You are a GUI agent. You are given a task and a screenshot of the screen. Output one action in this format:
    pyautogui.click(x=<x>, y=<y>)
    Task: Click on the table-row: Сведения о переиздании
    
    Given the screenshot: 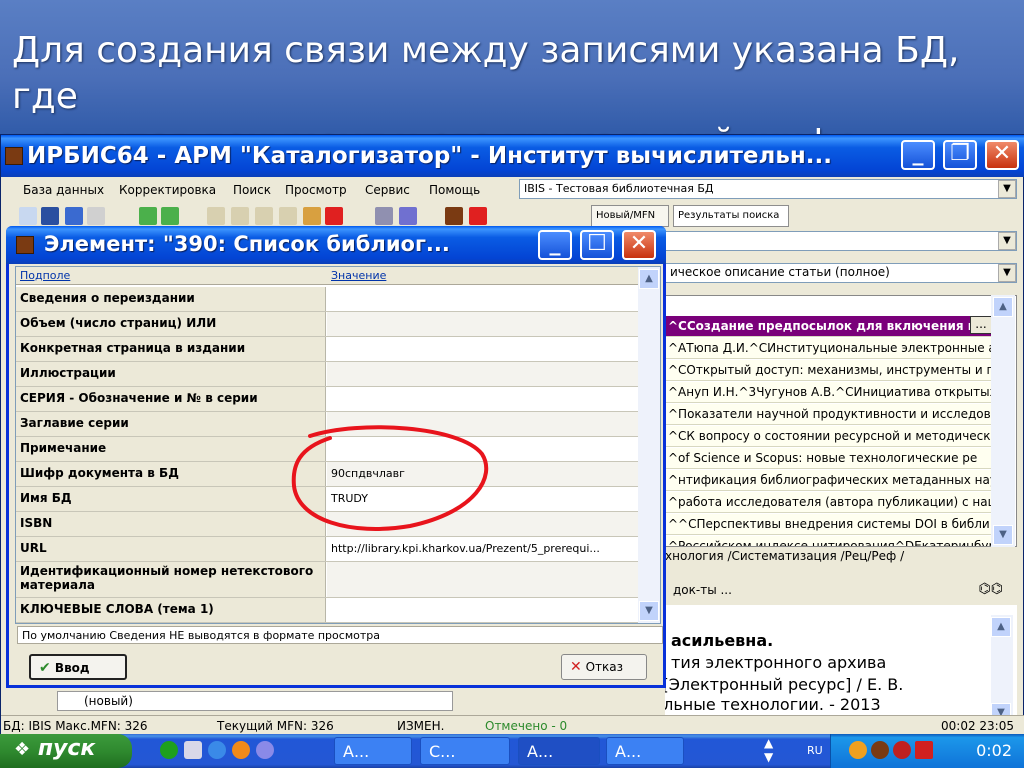 What is the action you would take?
    pyautogui.click(x=327, y=299)
    